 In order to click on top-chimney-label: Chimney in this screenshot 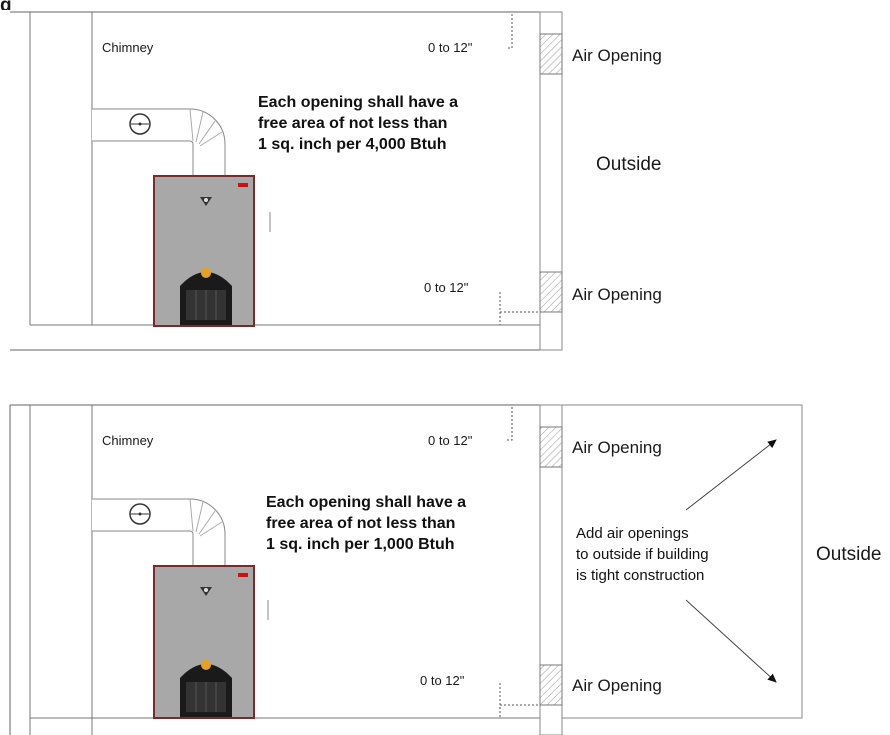, I will do `click(128, 47)`.